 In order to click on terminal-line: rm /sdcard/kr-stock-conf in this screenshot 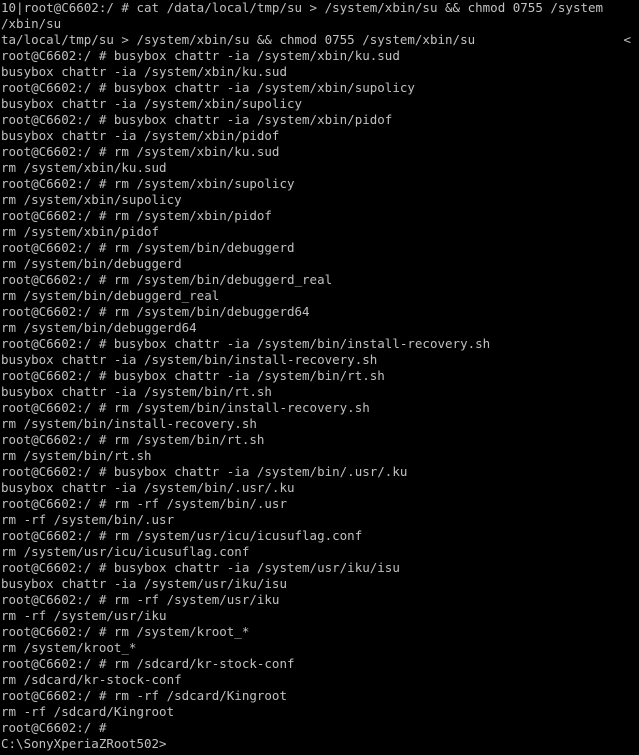, I will do `click(91, 679)`.